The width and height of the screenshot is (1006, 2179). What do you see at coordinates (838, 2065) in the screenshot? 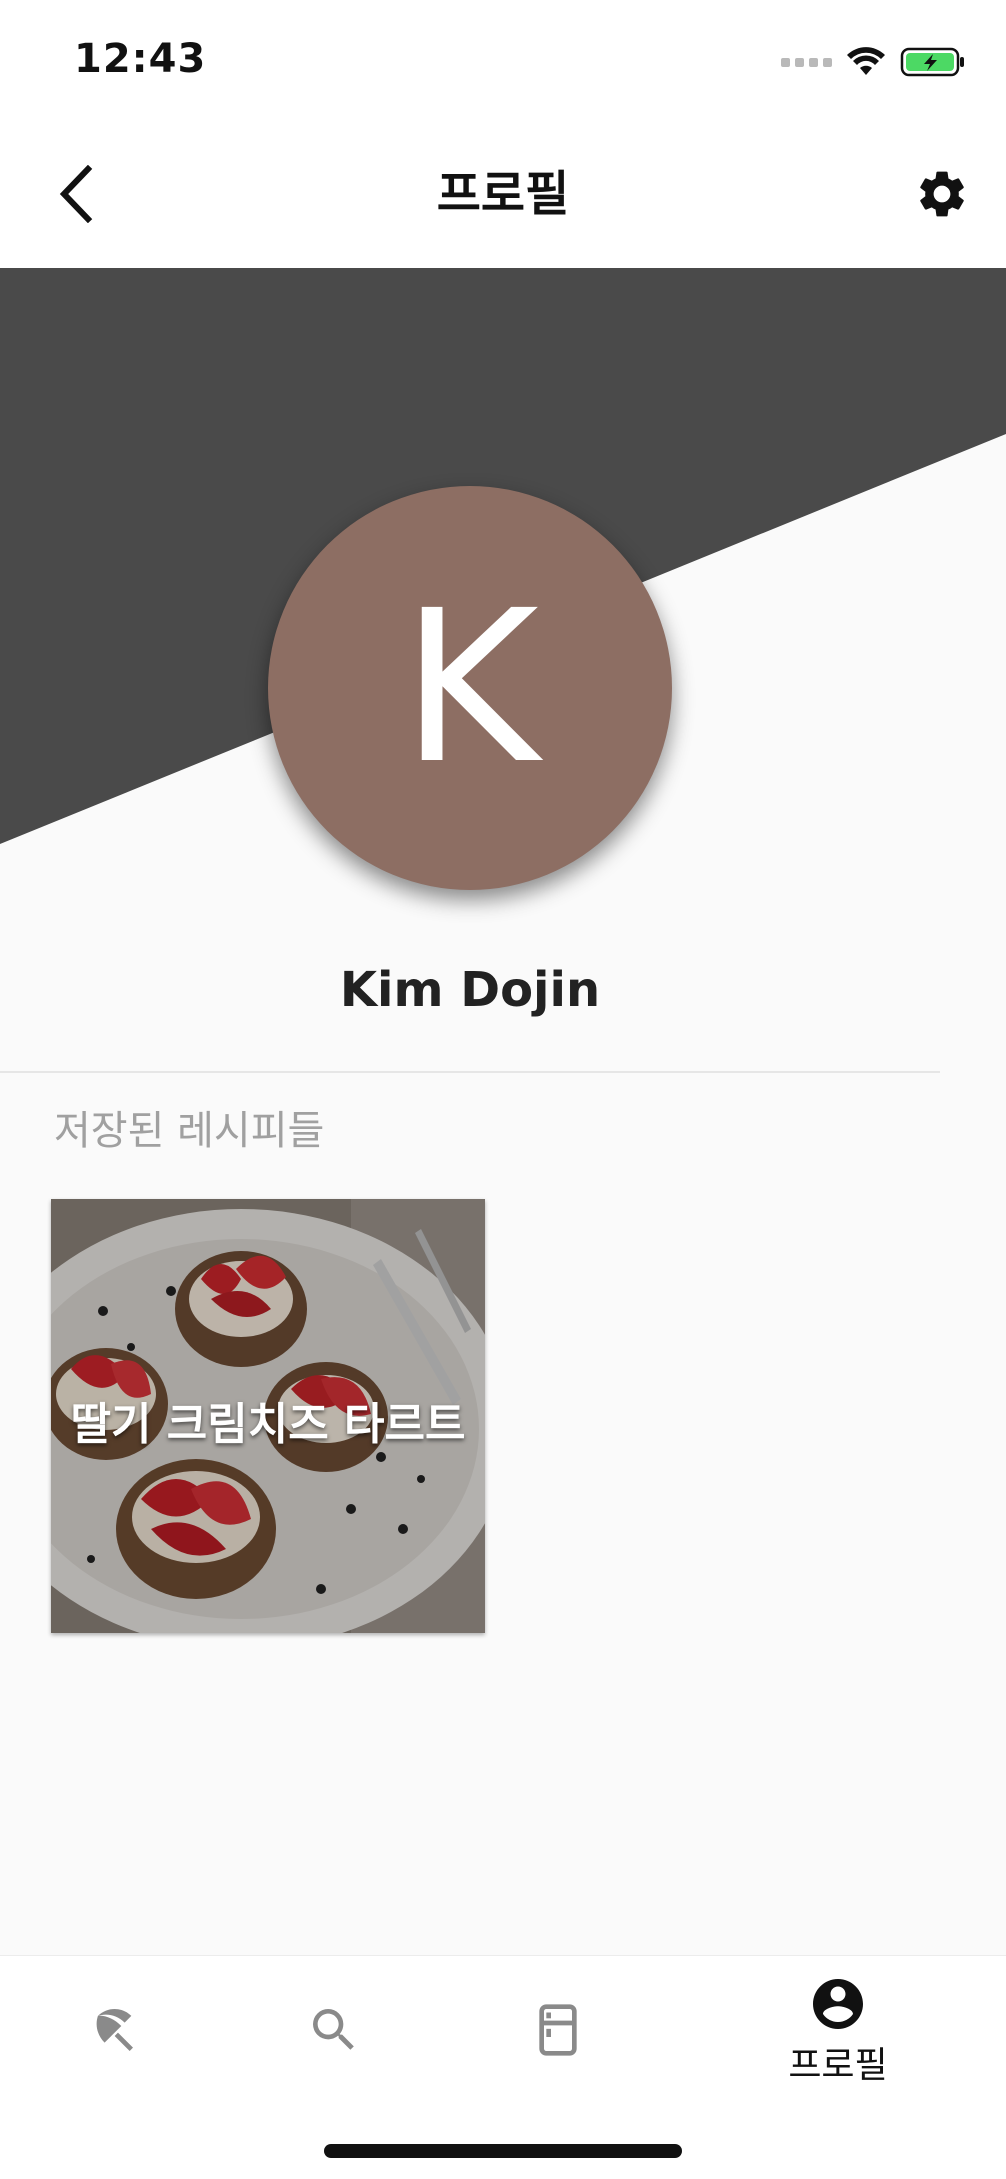
I see `nav-label-profile: 프로필` at bounding box center [838, 2065].